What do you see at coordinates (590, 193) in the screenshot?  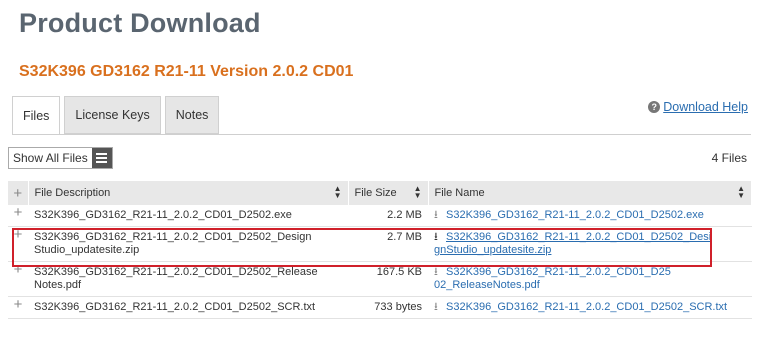 I see `column-header-name: File Name ▲ ▼` at bounding box center [590, 193].